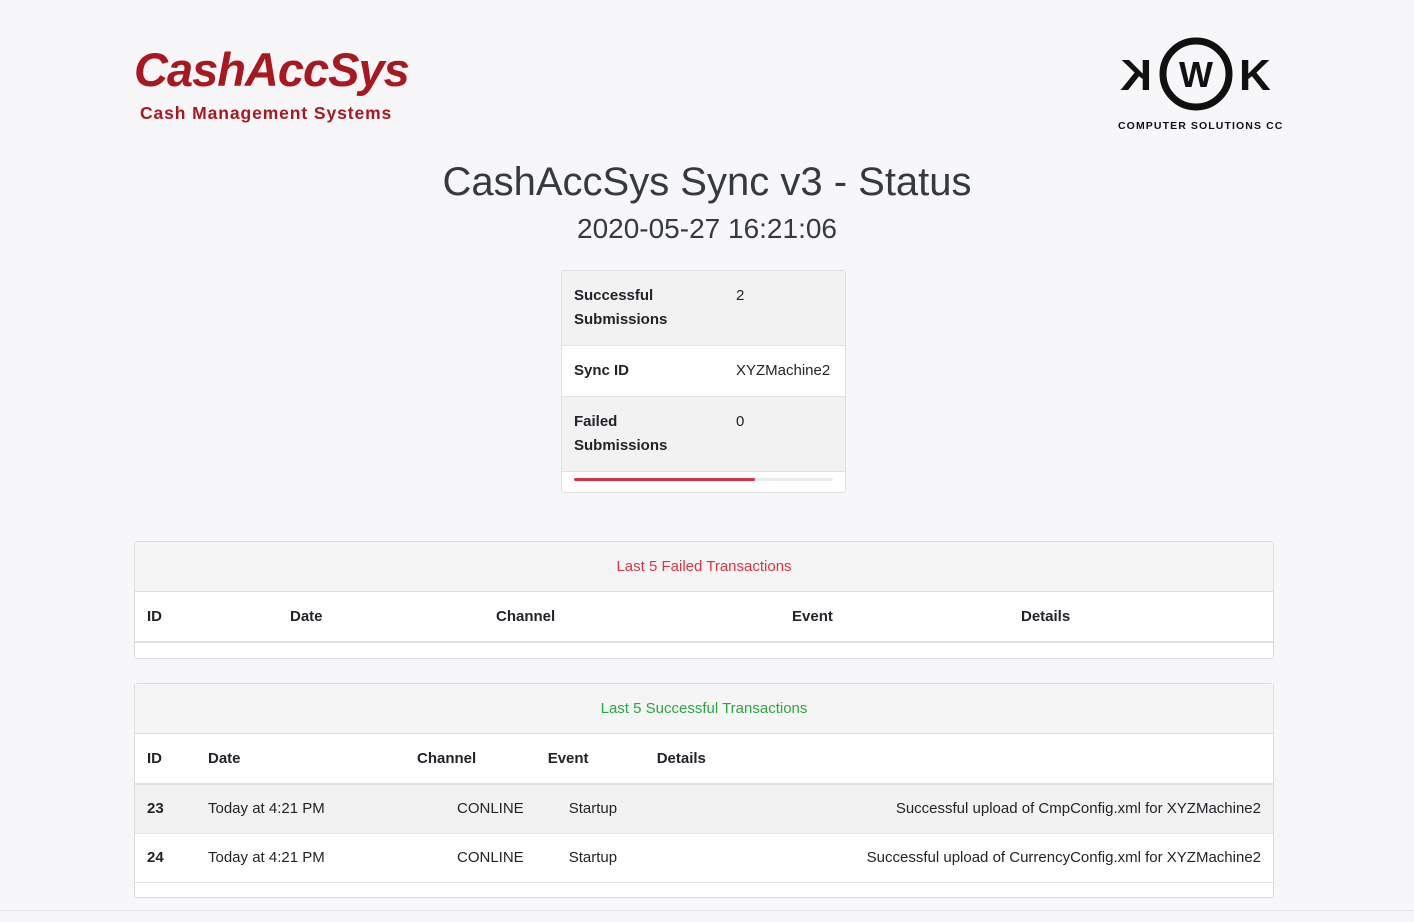 Image resolution: width=1414 pixels, height=922 pixels. I want to click on summary-value: XYZMachine2, so click(784, 371).